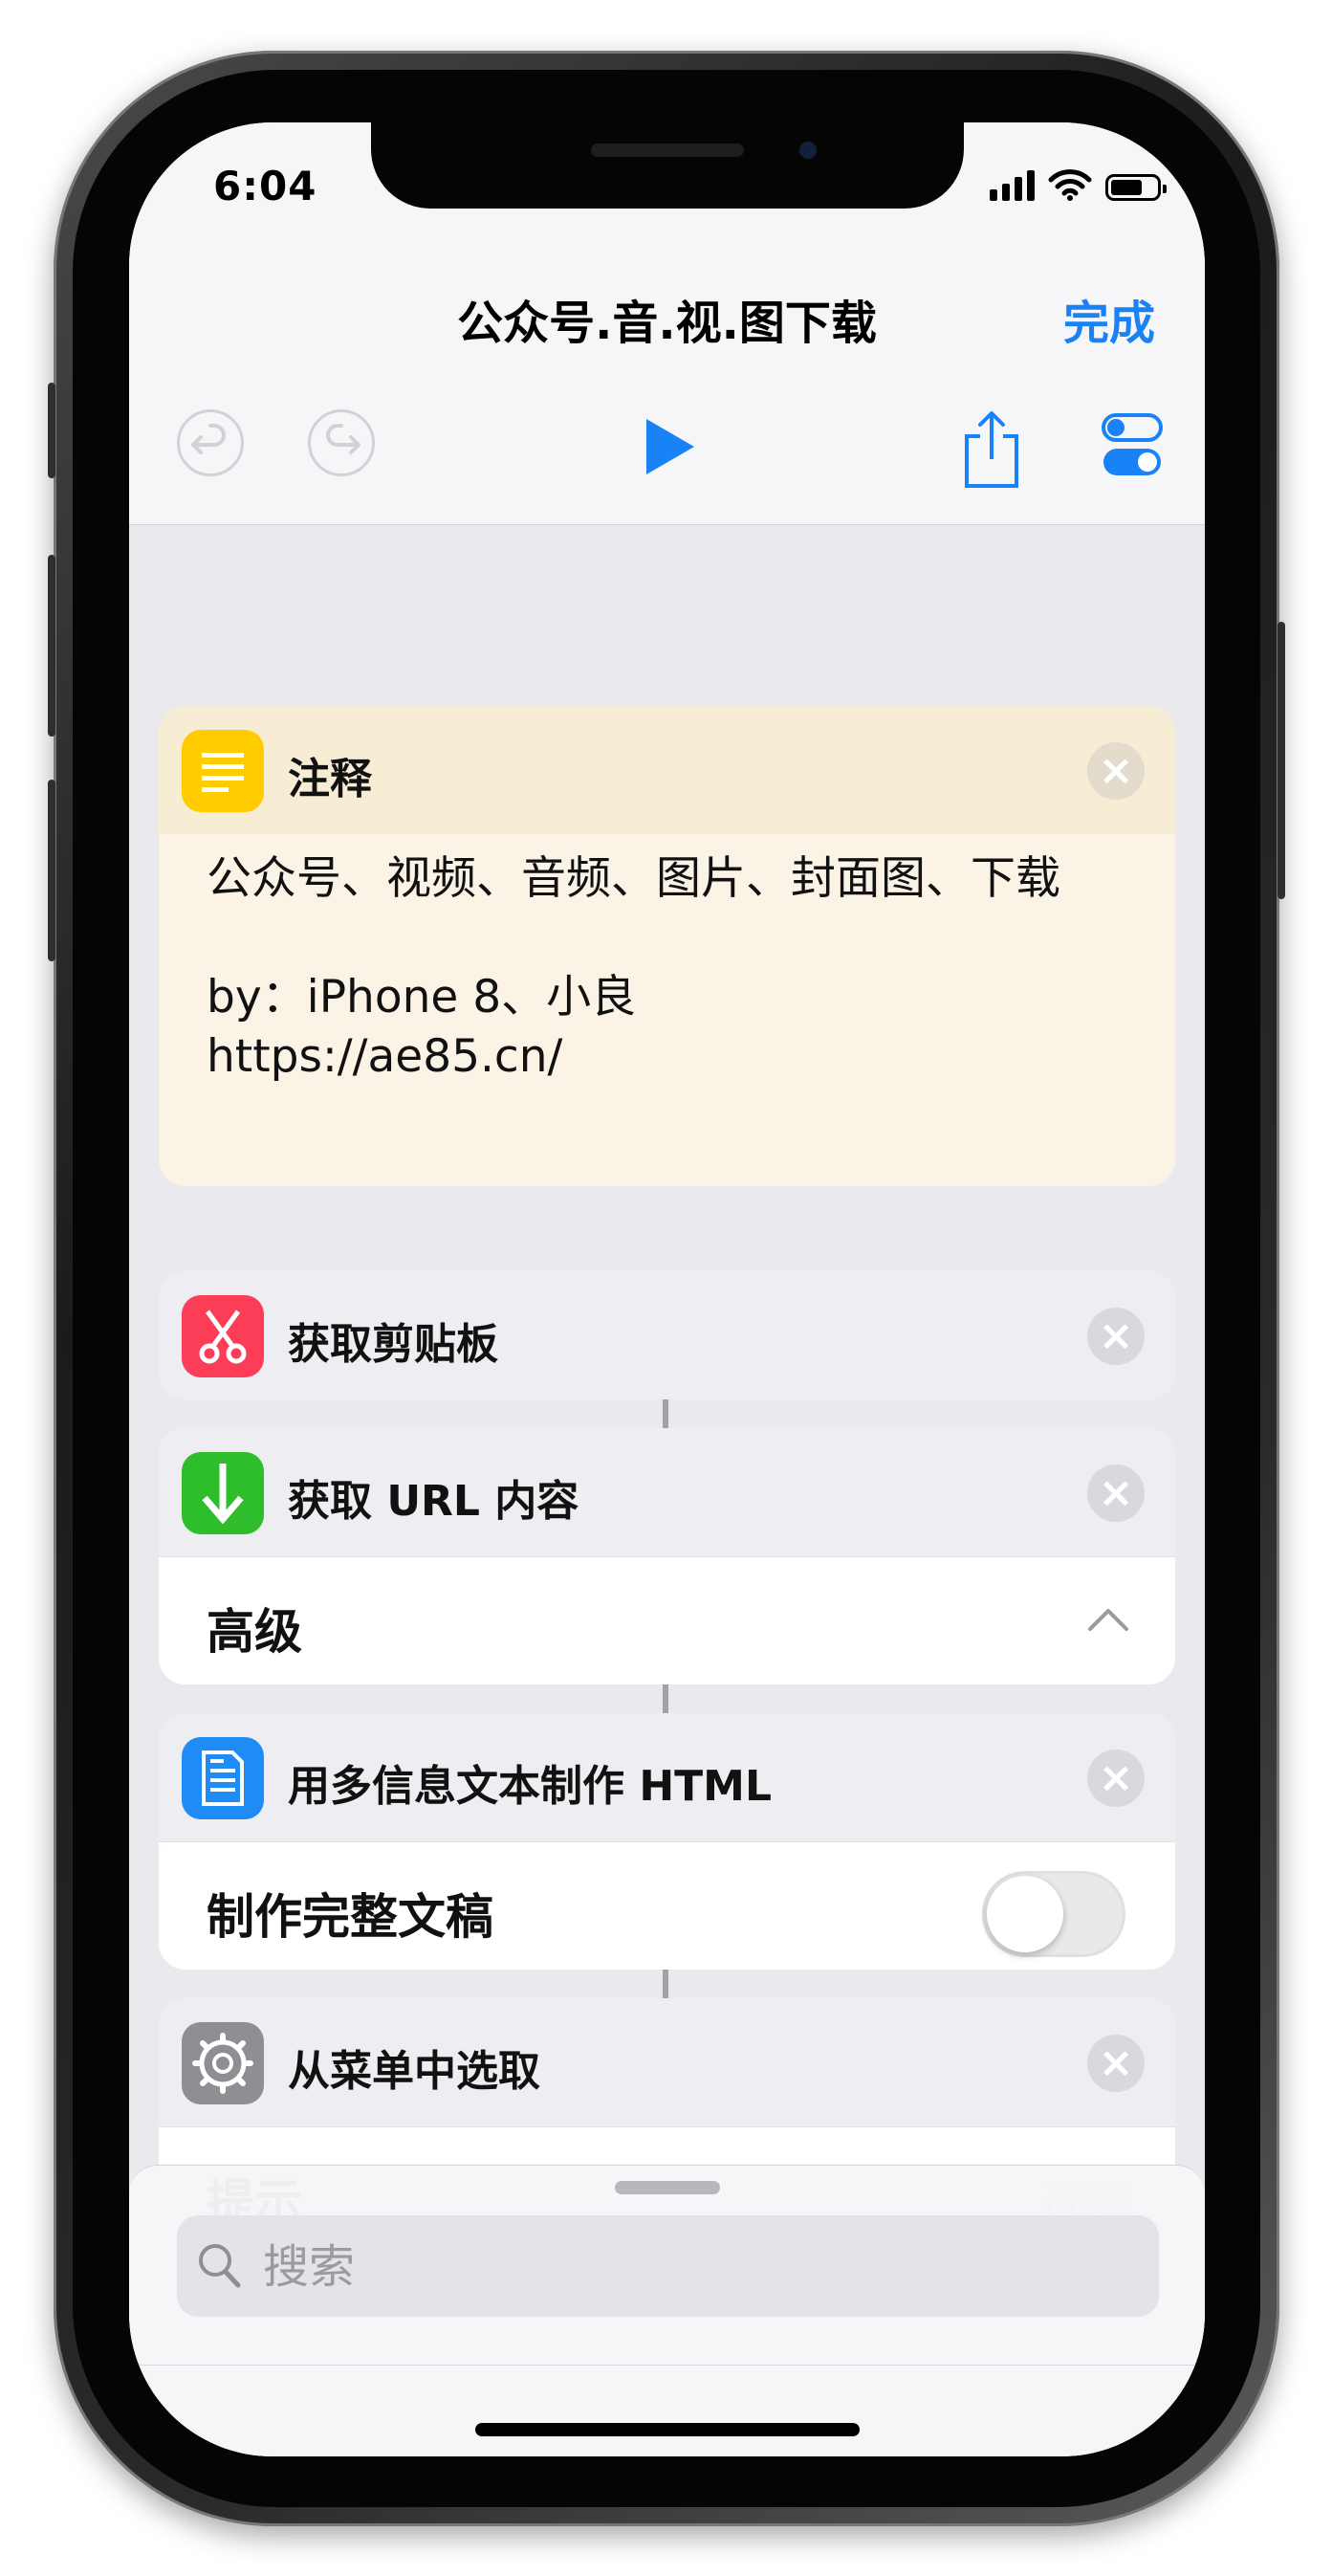 The height and width of the screenshot is (2576, 1332). Describe the element at coordinates (51, 870) in the screenshot. I see `volume-down-button` at that location.